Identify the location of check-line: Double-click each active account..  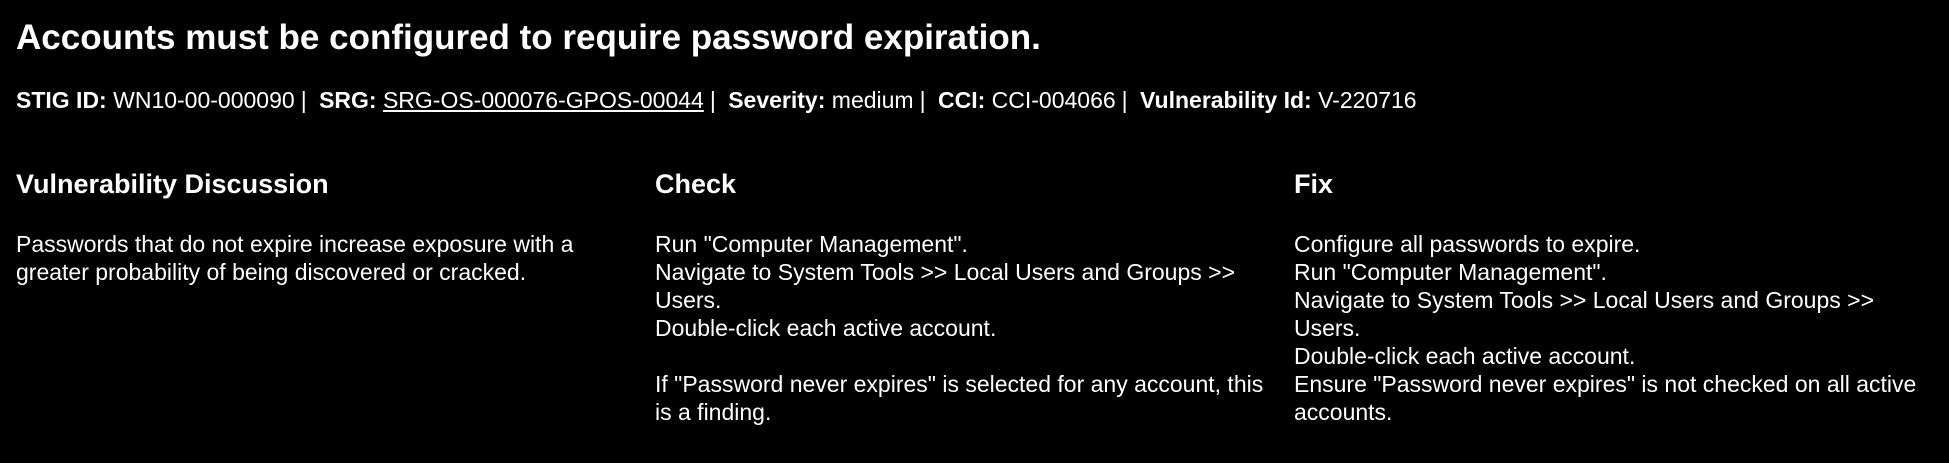
(826, 328).